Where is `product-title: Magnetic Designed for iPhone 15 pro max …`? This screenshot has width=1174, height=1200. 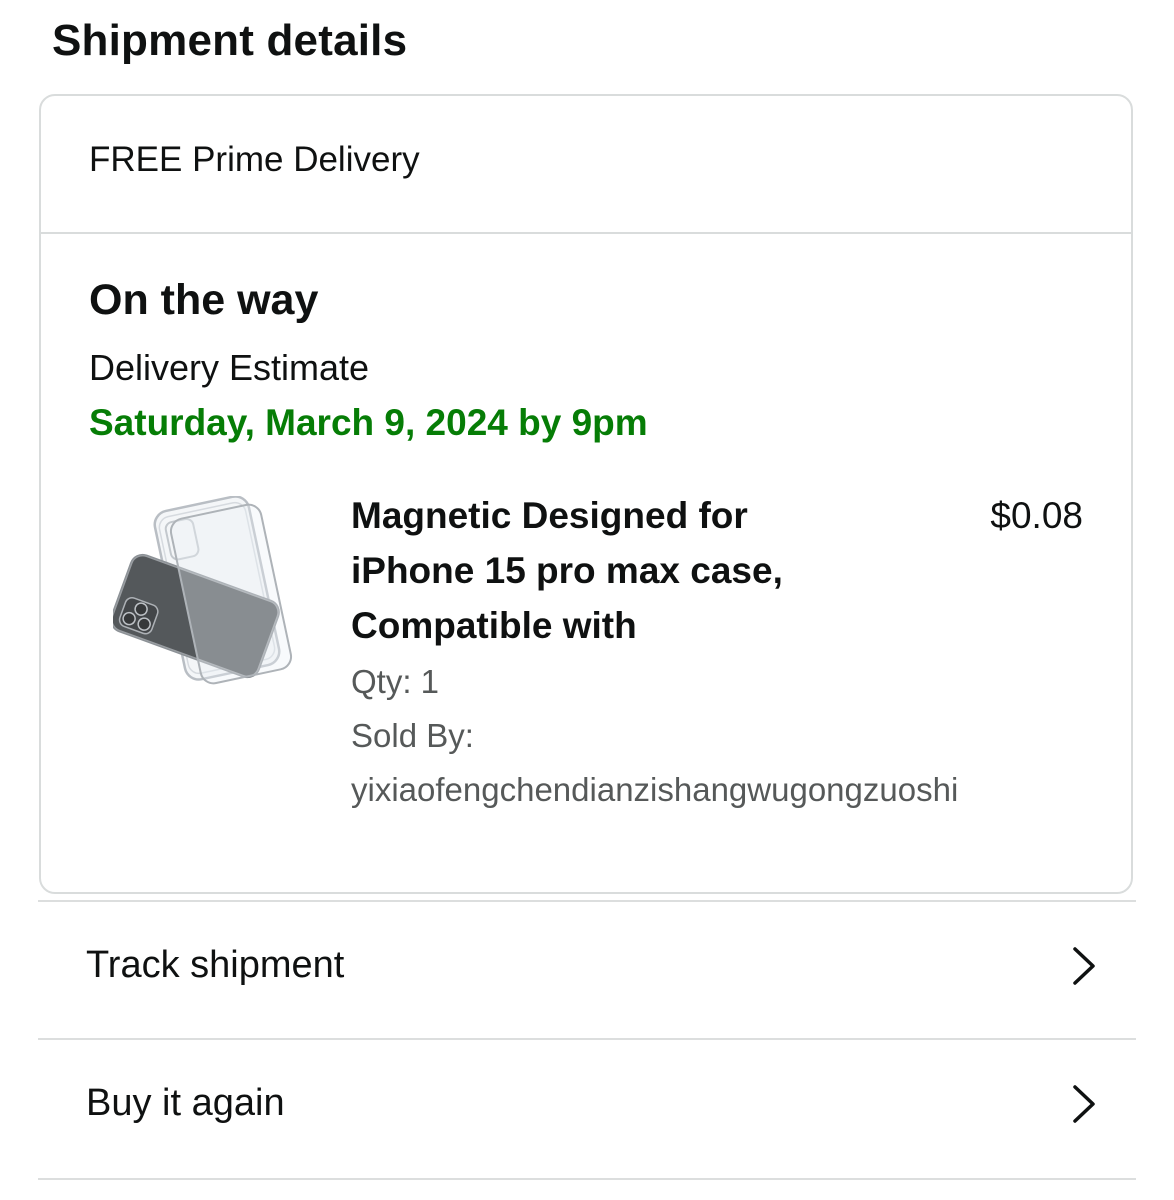
product-title: Magnetic Designed for iPhone 15 pro max … is located at coordinates (611, 570).